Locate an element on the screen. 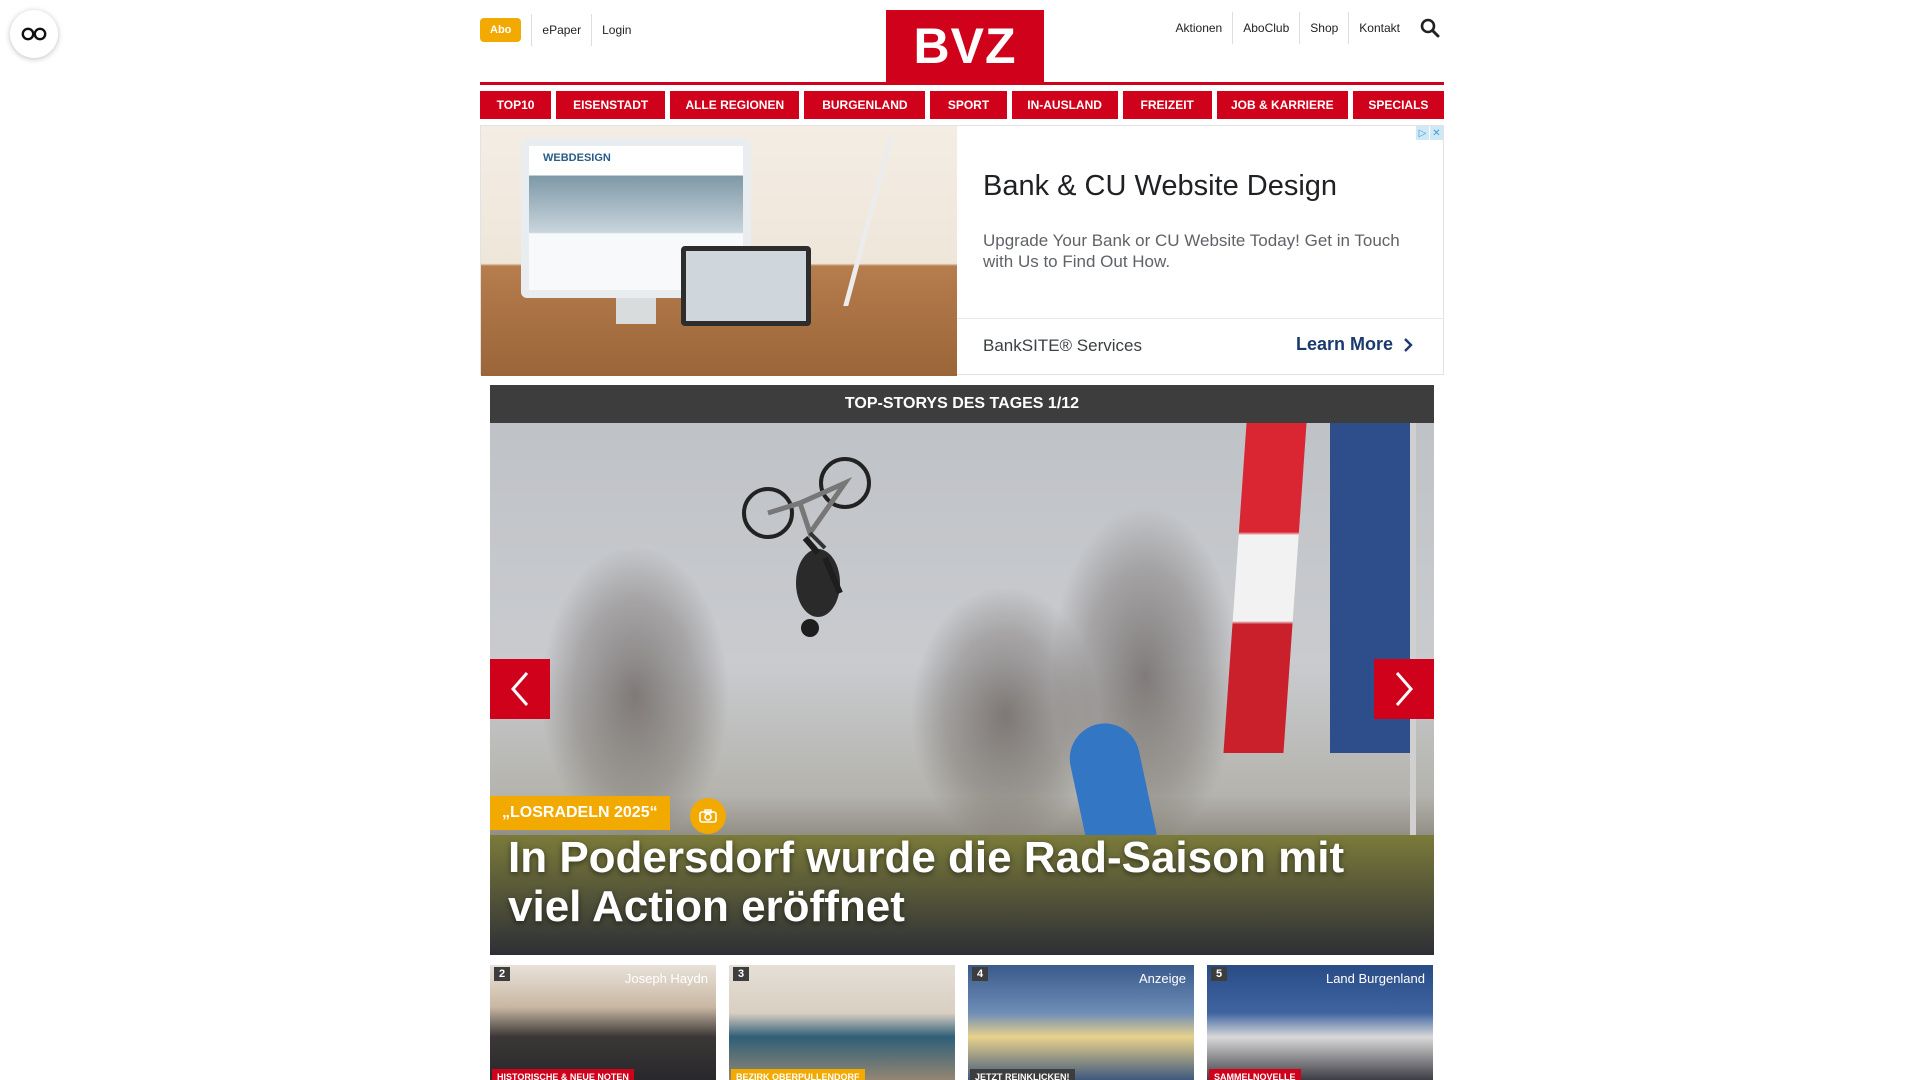 This screenshot has width=1920, height=1080. thumb-number: 5 is located at coordinates (1219, 974).